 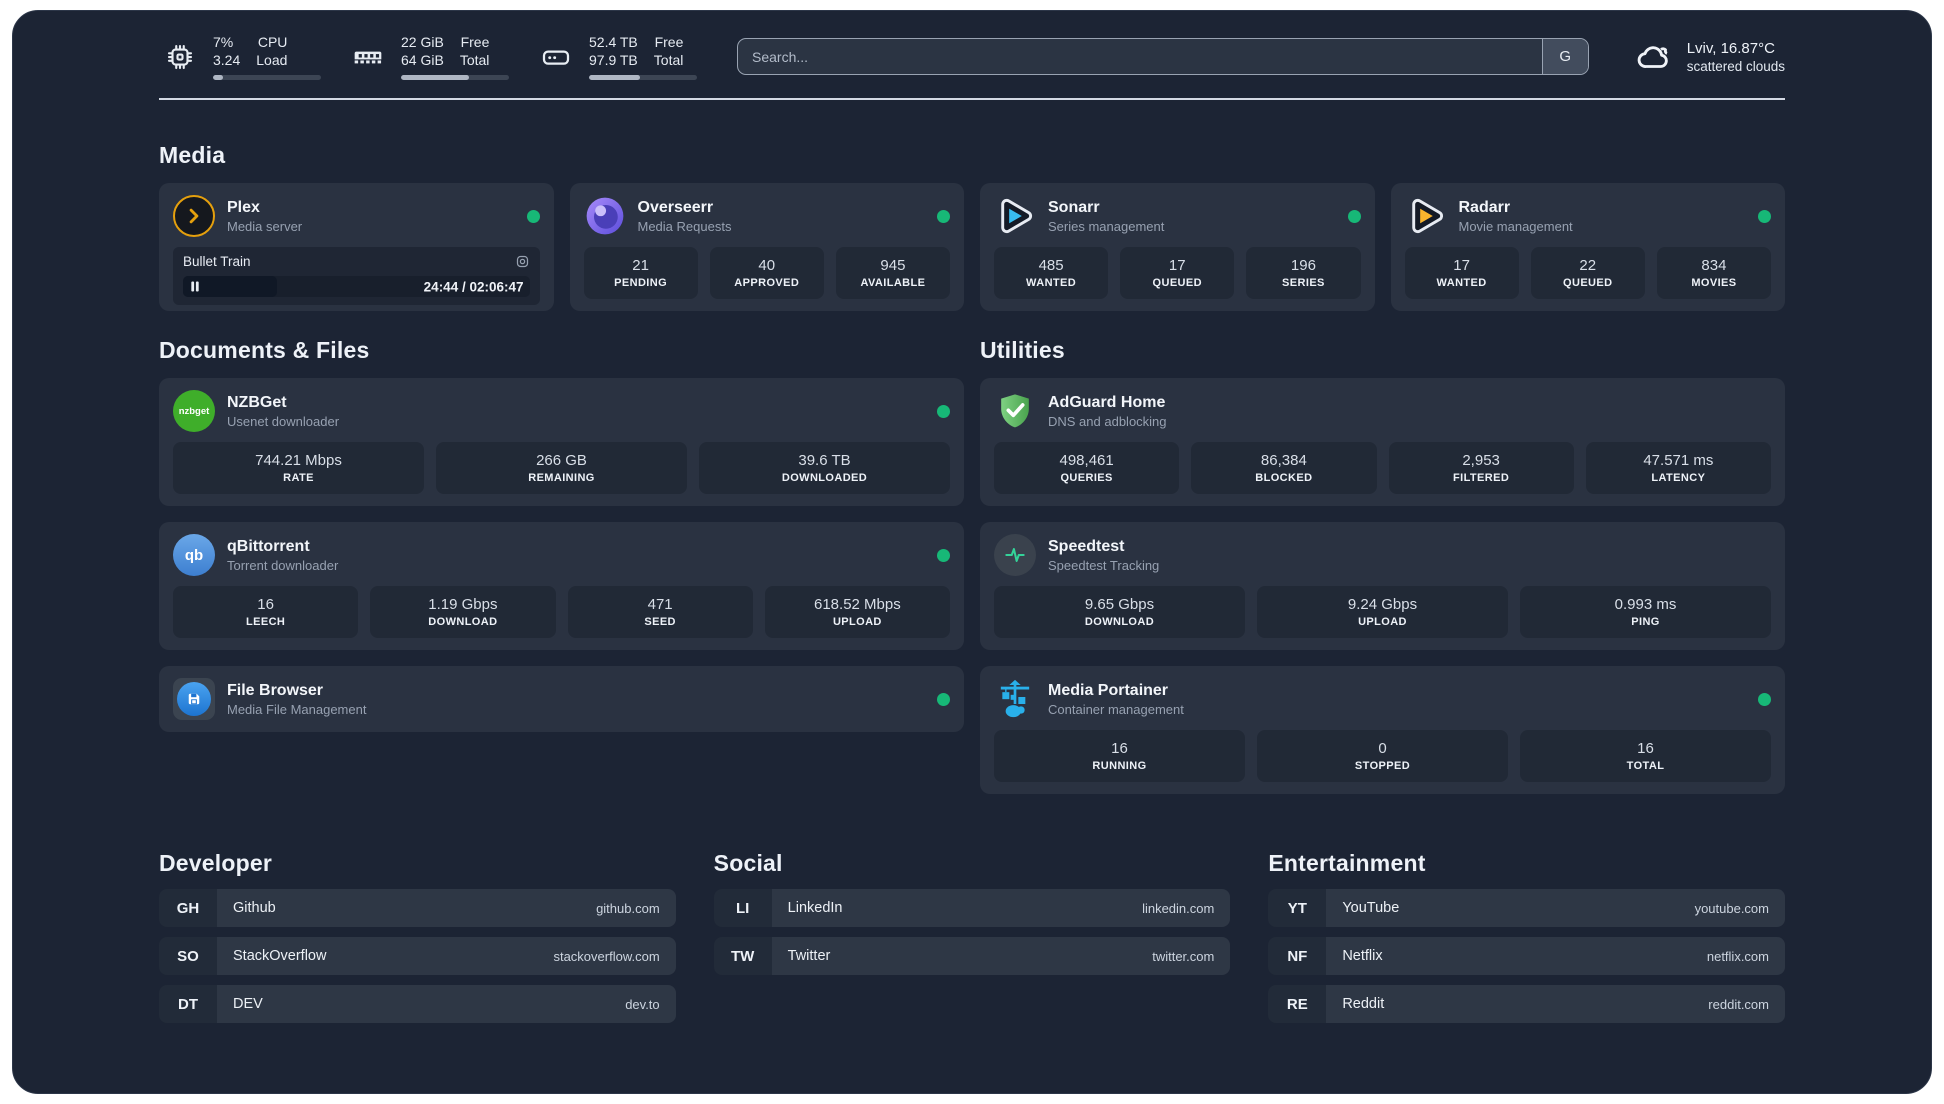 What do you see at coordinates (1303, 273) in the screenshot?
I see `stat-series: 196 SERIES` at bounding box center [1303, 273].